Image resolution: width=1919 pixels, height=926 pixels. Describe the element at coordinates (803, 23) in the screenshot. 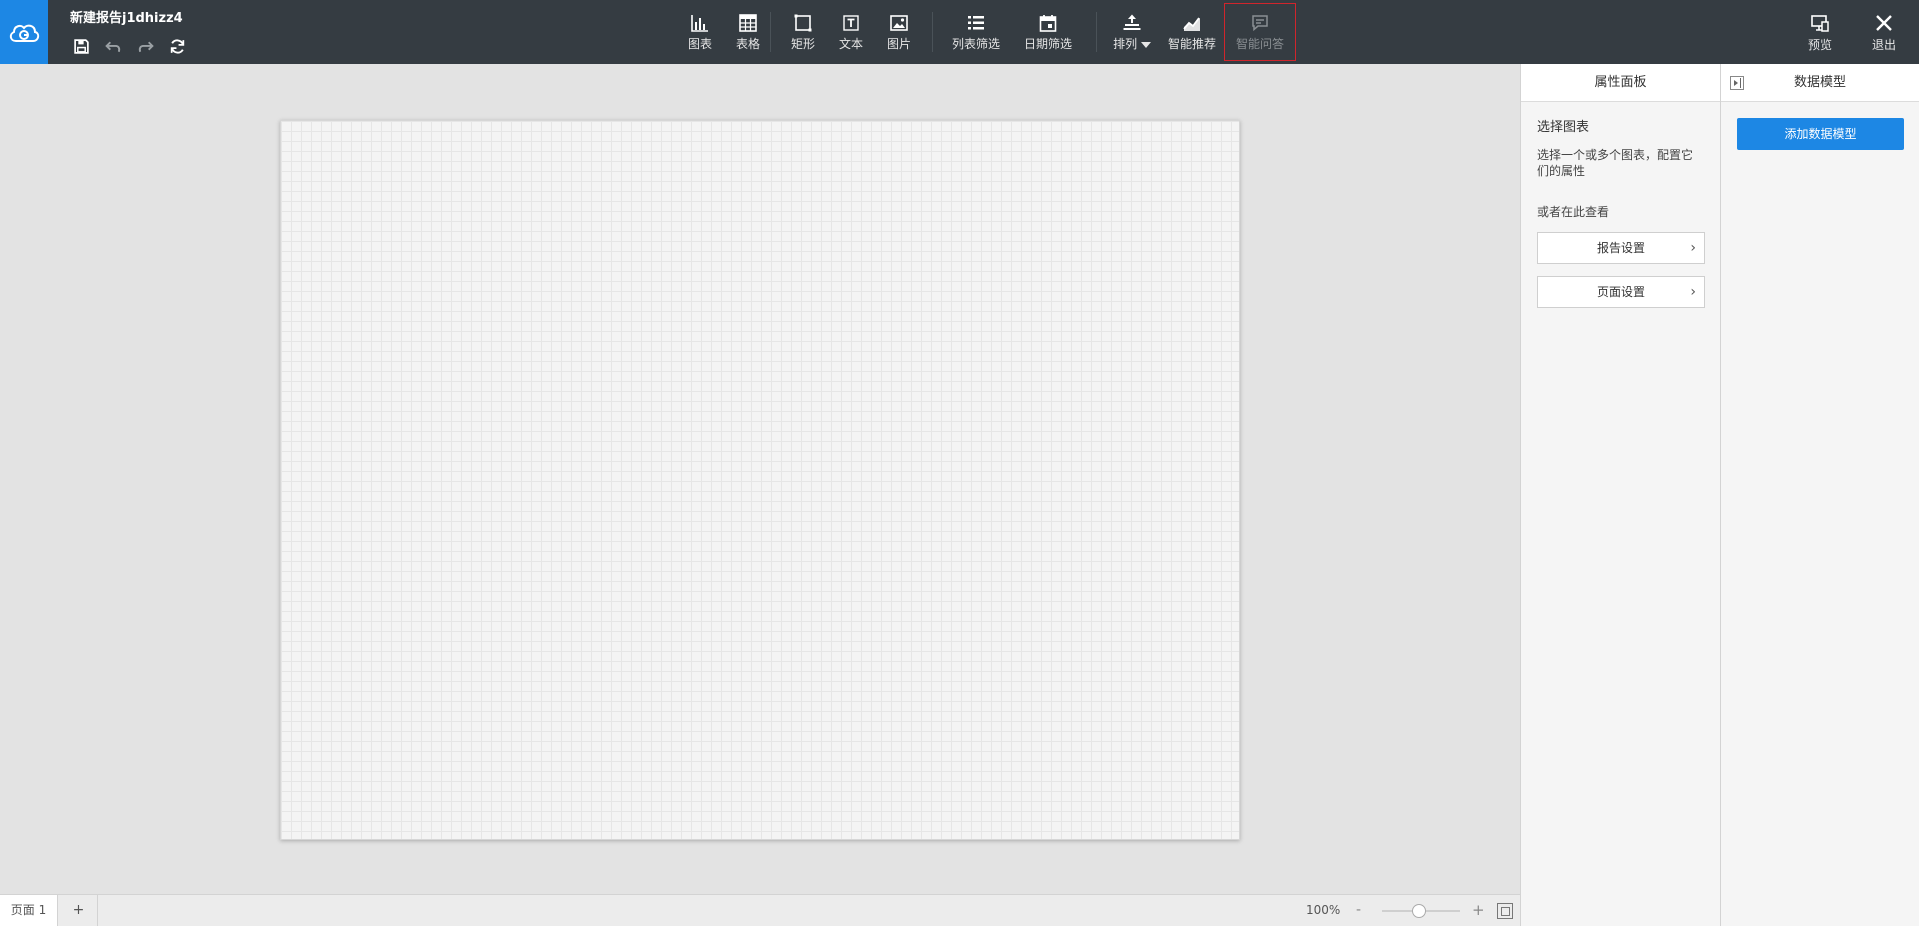

I see `rectangle-icon` at that location.